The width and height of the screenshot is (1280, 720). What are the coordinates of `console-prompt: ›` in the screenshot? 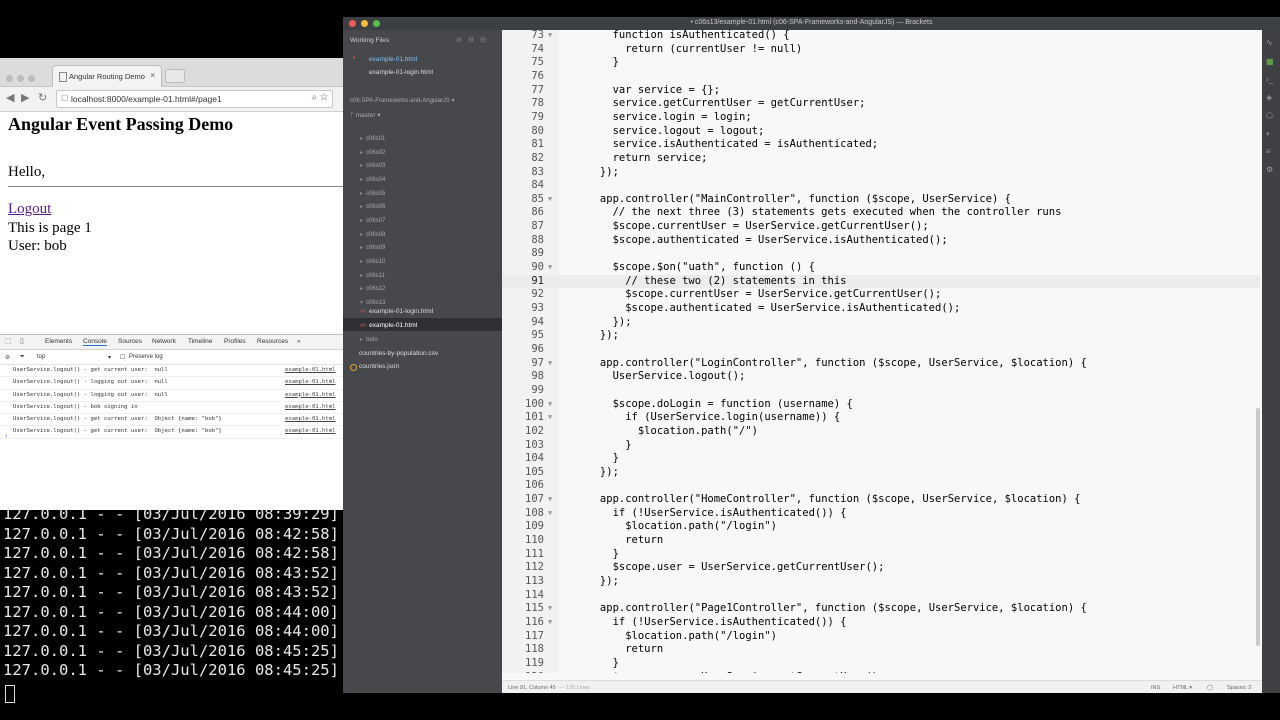 It's located at (6, 436).